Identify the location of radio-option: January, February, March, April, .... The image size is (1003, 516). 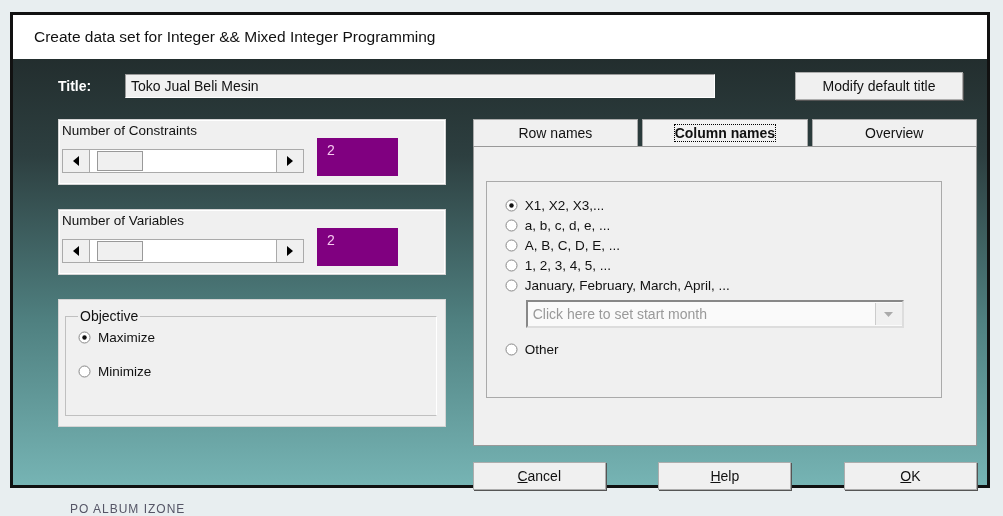
(617, 285).